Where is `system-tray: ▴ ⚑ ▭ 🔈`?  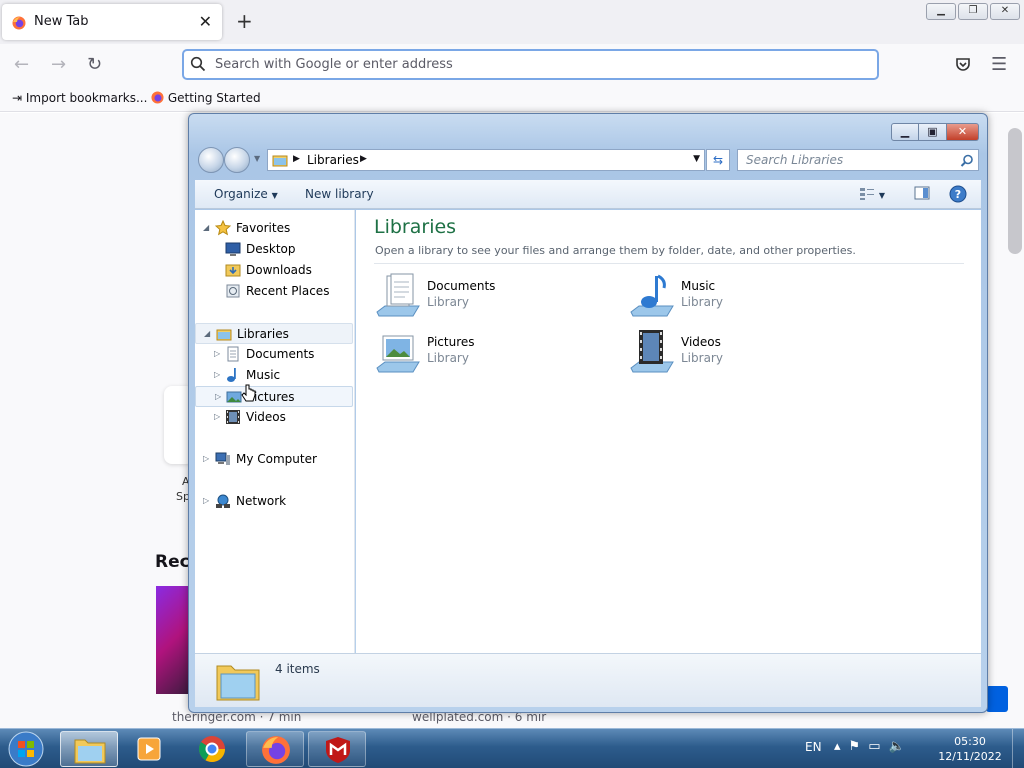 system-tray: ▴ ⚑ ▭ 🔈 is located at coordinates (869, 746).